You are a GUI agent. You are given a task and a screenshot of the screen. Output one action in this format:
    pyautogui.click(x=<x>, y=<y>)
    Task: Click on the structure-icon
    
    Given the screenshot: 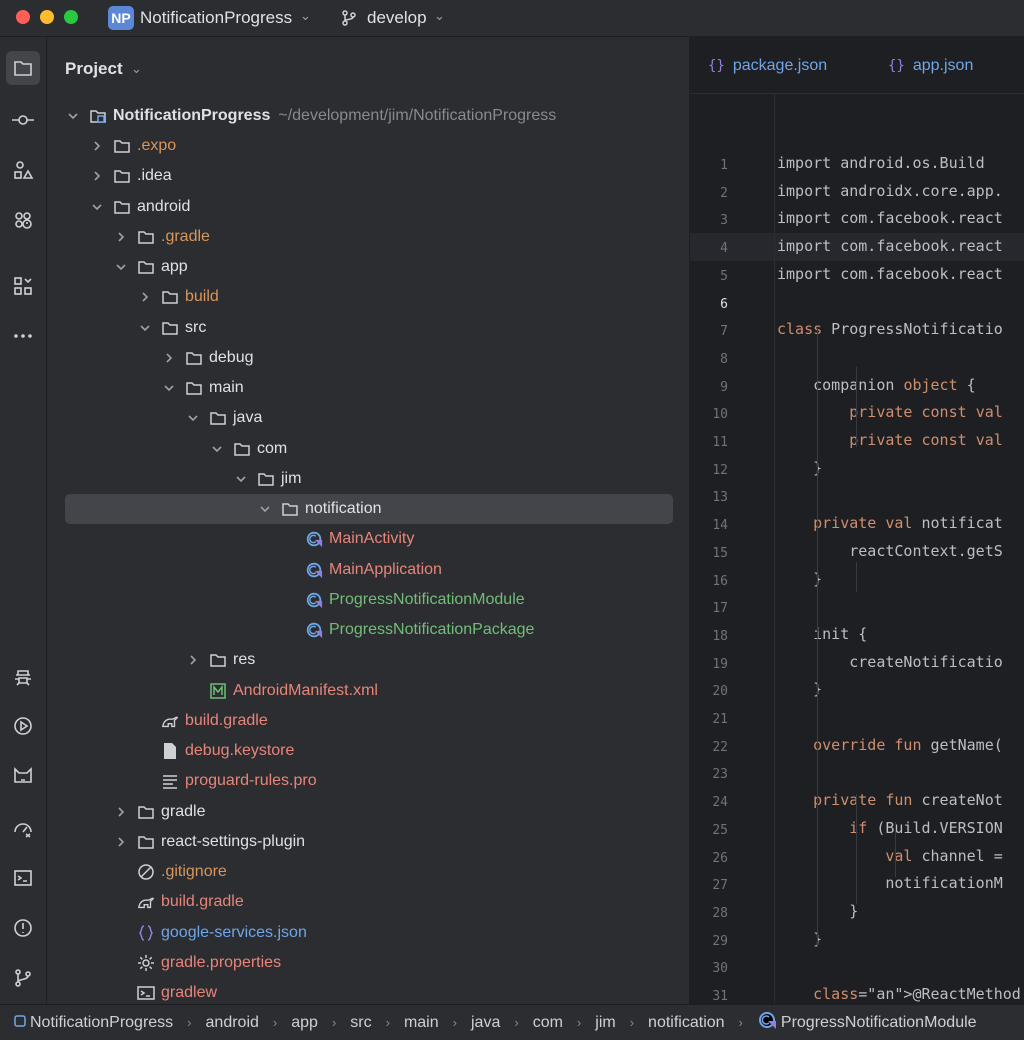 What is the action you would take?
    pyautogui.click(x=23, y=286)
    